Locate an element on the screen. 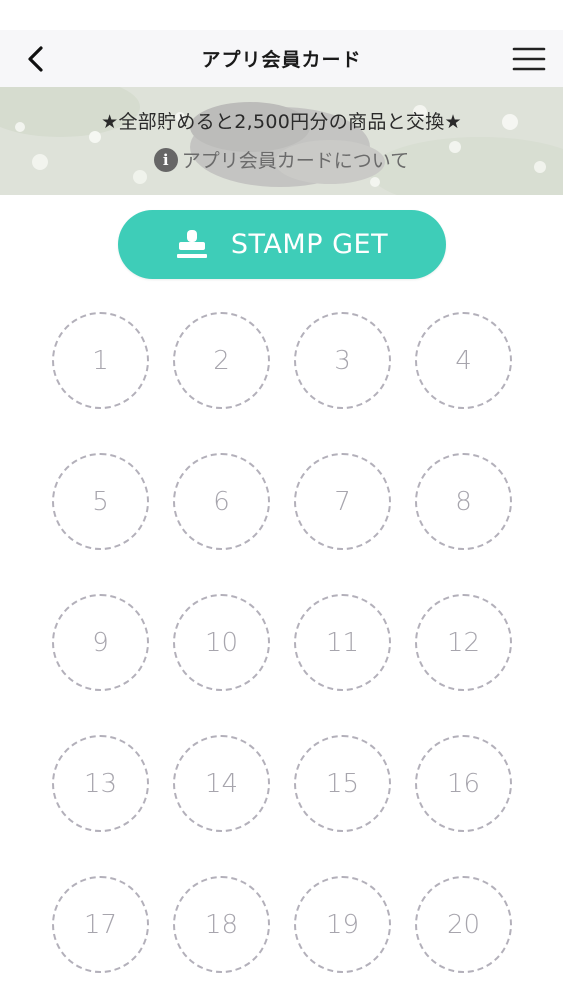 This screenshot has height=1000, width=563. banner: ★全部貯めると2,500円分の商品と交換★ i アプリ会員カードについて is located at coordinates (281, 141).